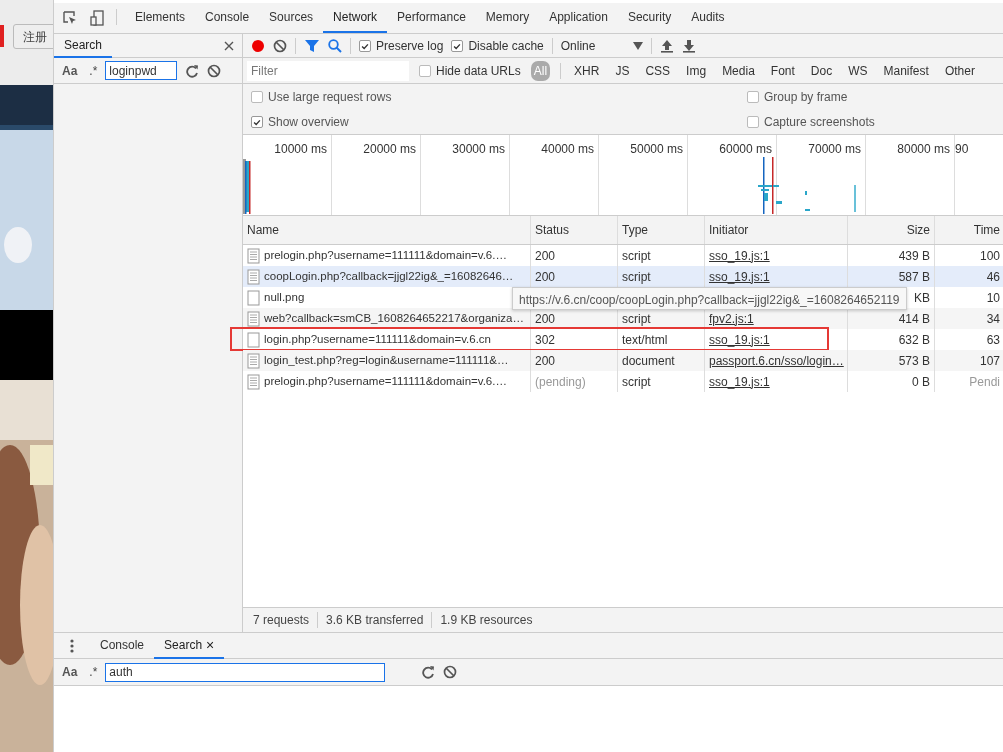 This screenshot has width=1003, height=752. What do you see at coordinates (554, 175) in the screenshot?
I see `time-tick-label: 40000 ms` at bounding box center [554, 175].